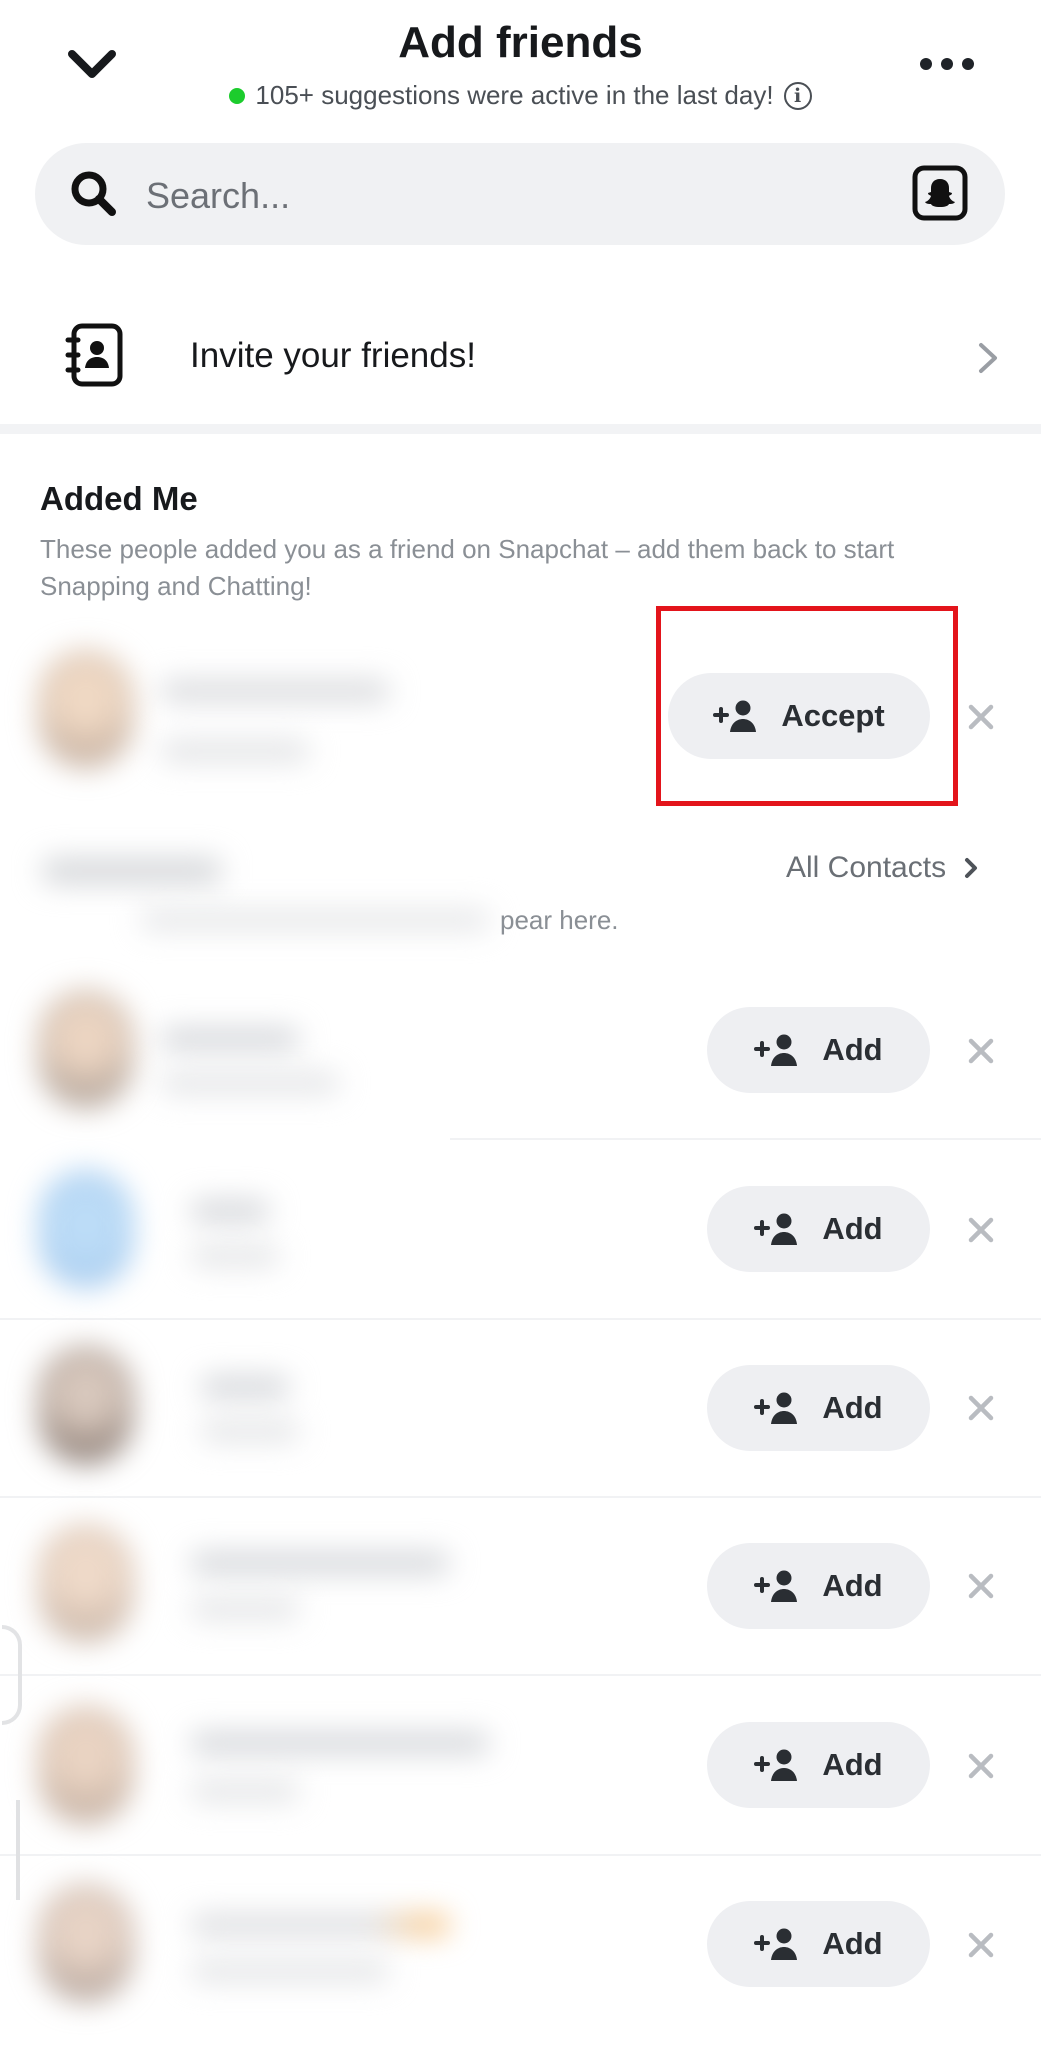 The image size is (1041, 2048). I want to click on invite-friends-row, so click(520, 355).